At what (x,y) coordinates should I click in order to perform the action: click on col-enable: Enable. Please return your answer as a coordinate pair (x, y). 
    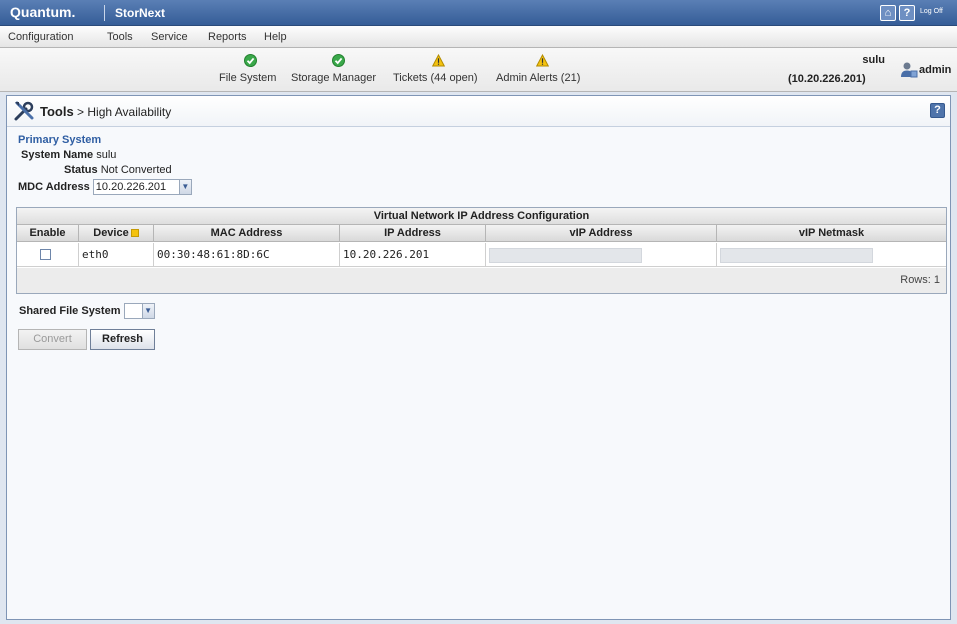
    Looking at the image, I should click on (48, 233).